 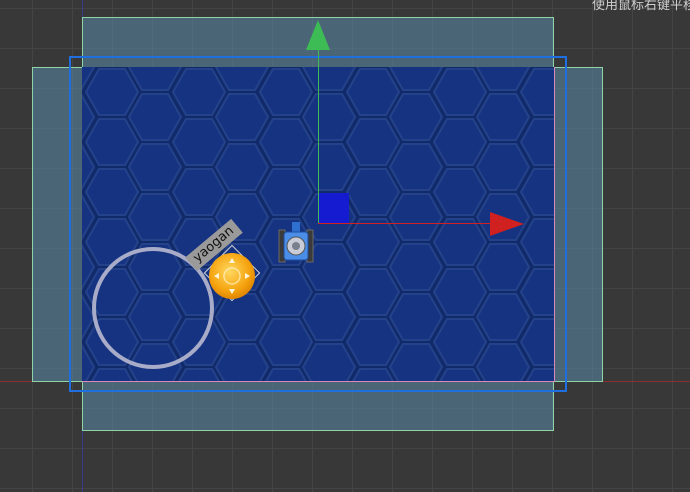 I want to click on gizmo-plane-handle, so click(x=334, y=208).